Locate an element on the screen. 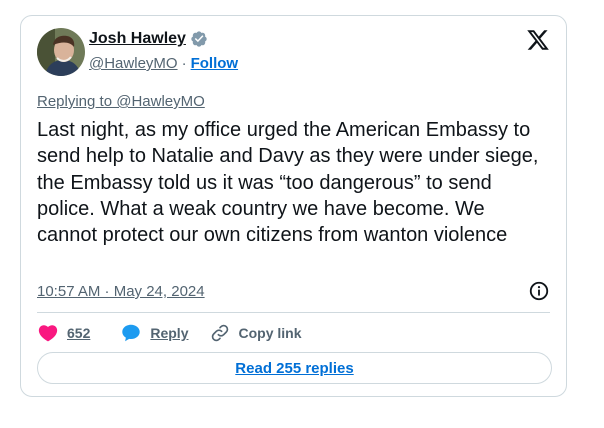 The height and width of the screenshot is (428, 604). author-name-row: Josh Hawley is located at coordinates (148, 39).